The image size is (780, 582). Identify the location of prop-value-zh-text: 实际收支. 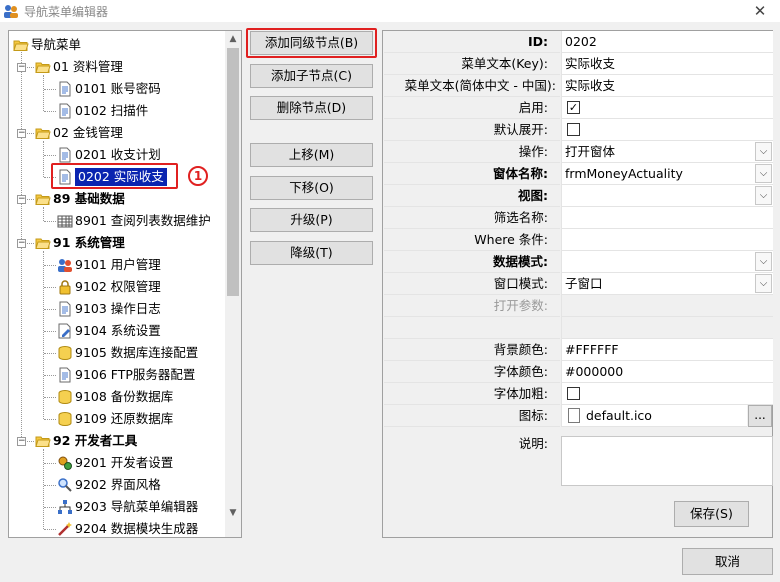
(667, 86).